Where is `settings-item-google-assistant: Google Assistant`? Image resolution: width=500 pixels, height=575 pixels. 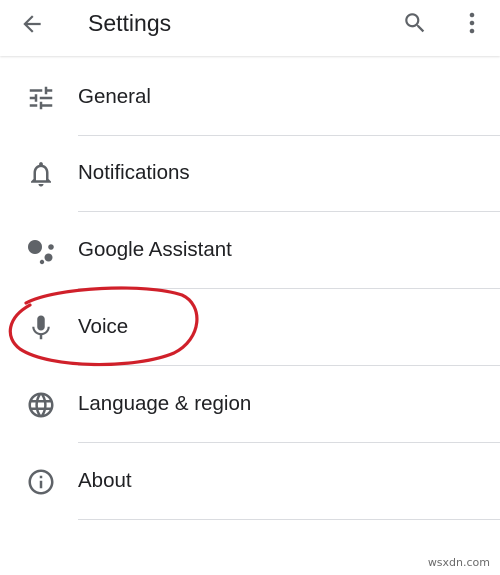
settings-item-google-assistant: Google Assistant is located at coordinates (250, 250).